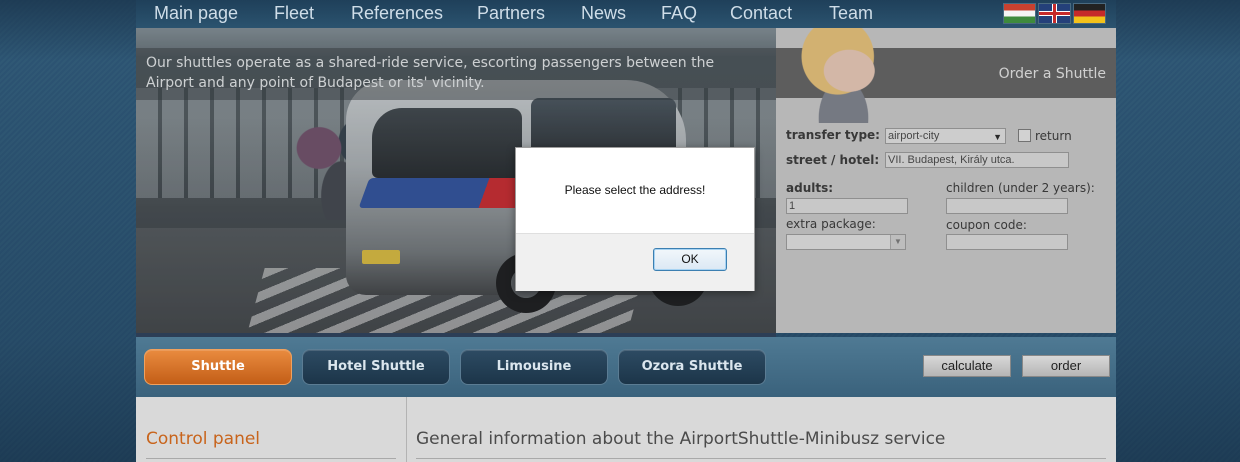  I want to click on control-panel-title: Control panel, so click(203, 439).